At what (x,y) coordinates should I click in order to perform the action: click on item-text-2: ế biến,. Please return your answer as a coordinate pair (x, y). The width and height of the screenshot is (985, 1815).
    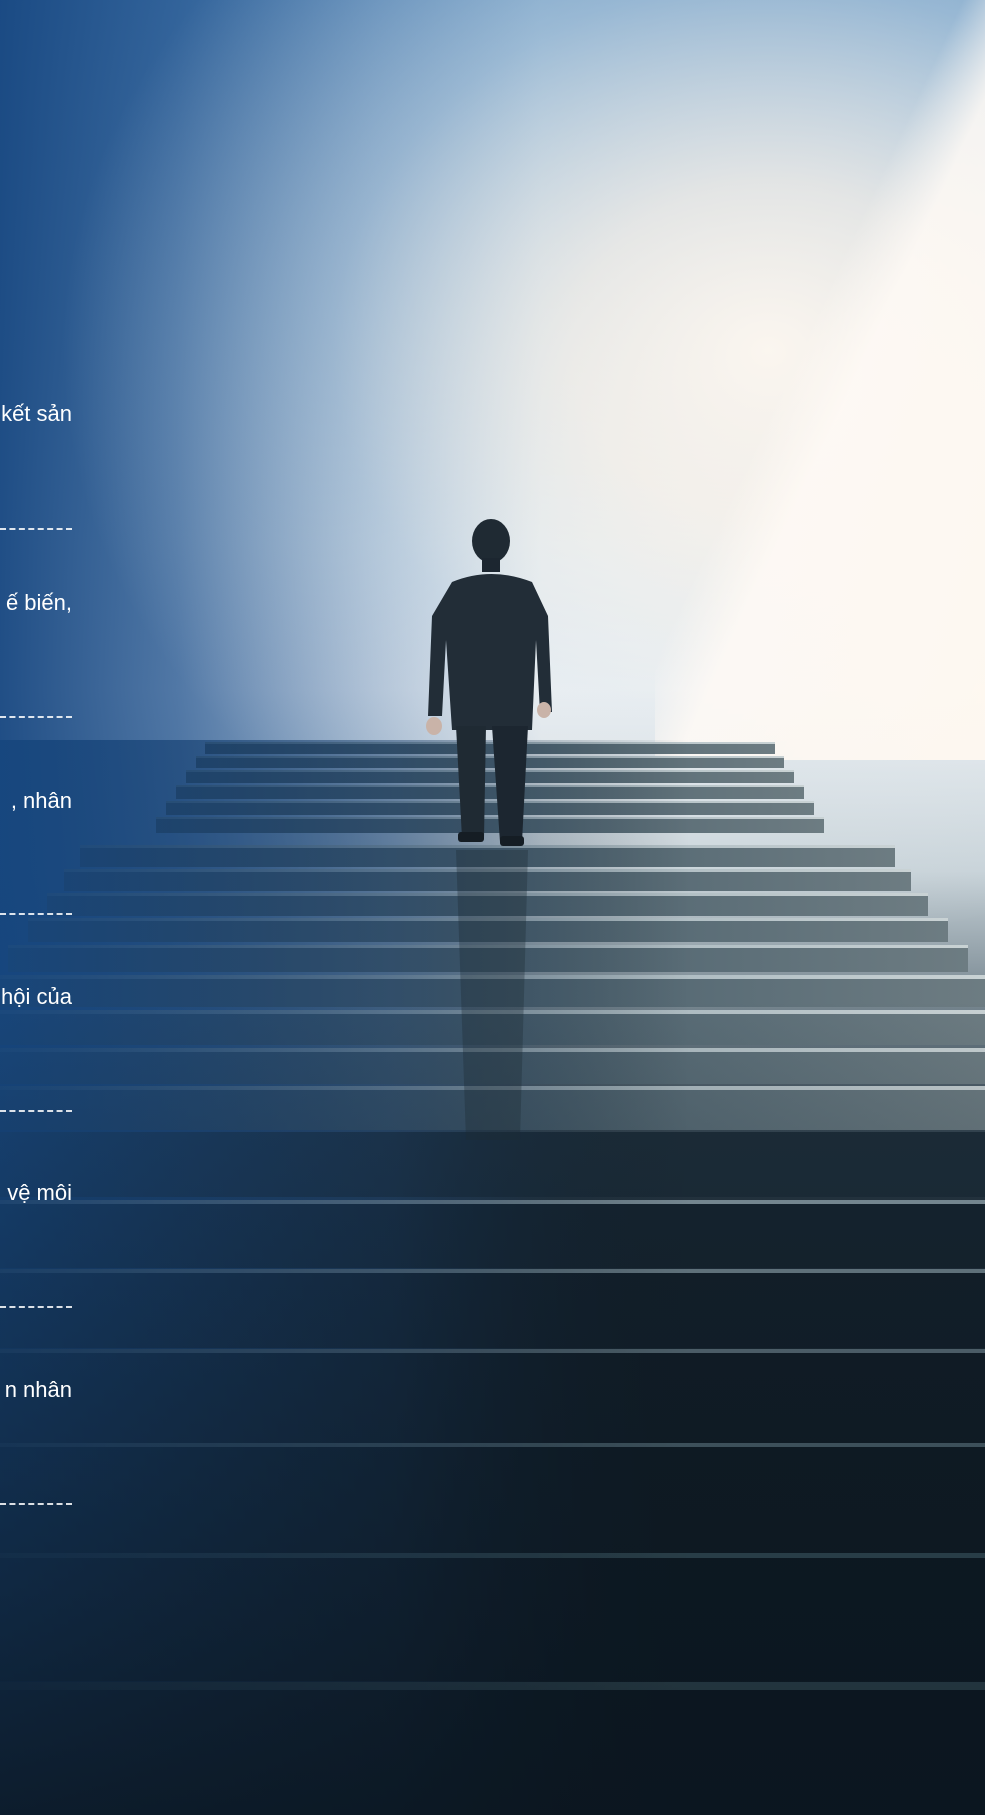
    Looking at the image, I should click on (38, 602).